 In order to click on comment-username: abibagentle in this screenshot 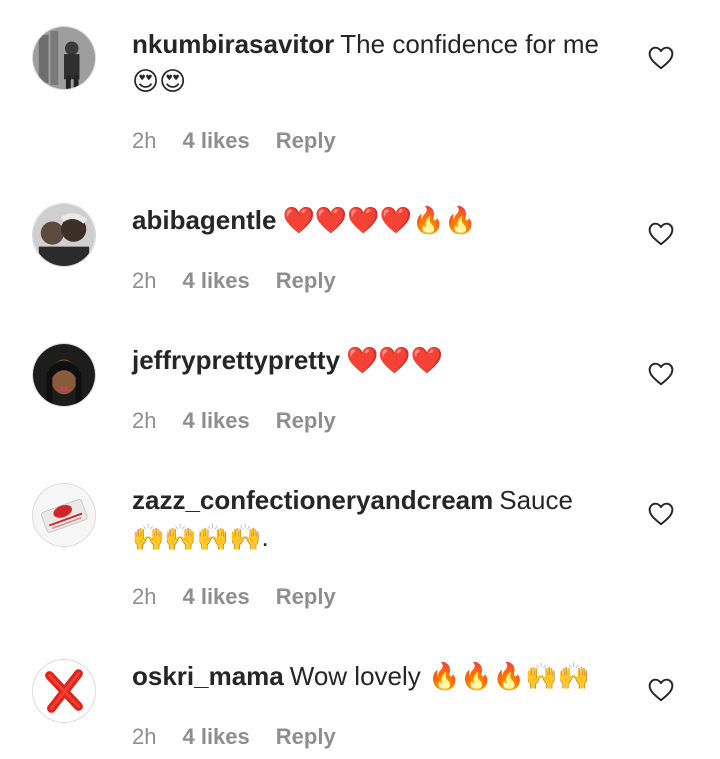, I will do `click(204, 220)`.